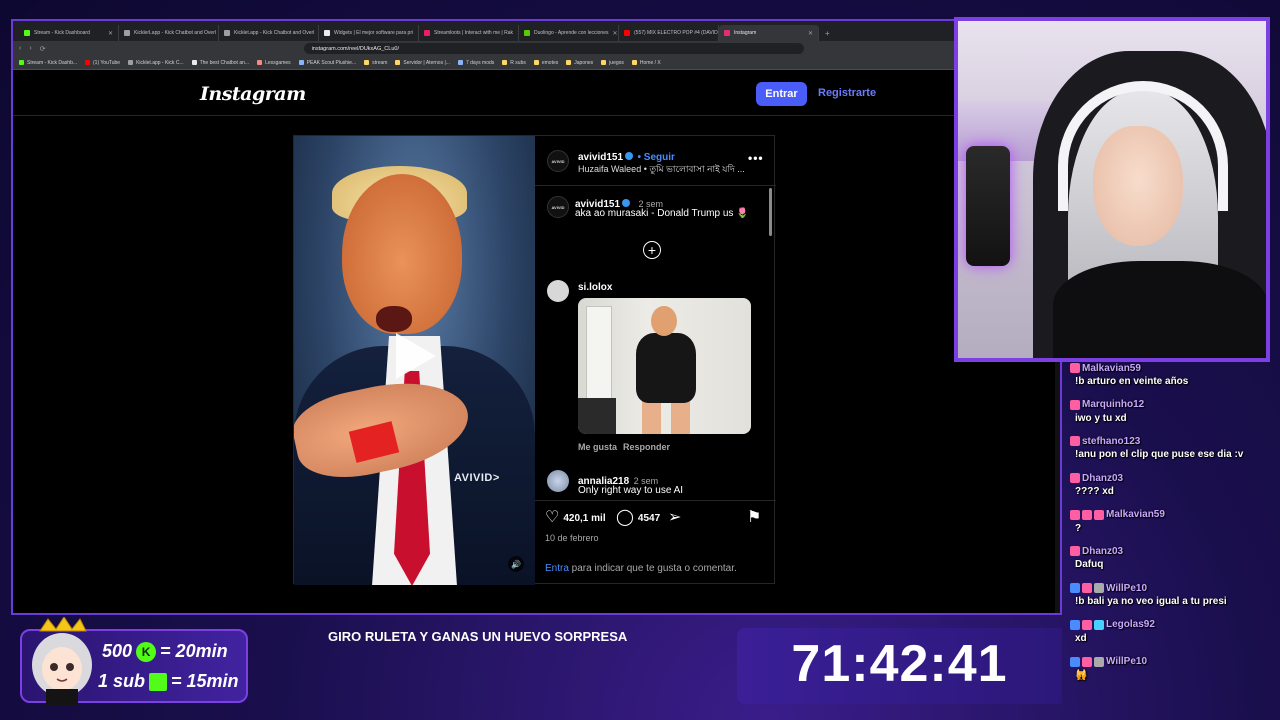  What do you see at coordinates (253, 94) in the screenshot?
I see `instagram-logo: Instagram` at bounding box center [253, 94].